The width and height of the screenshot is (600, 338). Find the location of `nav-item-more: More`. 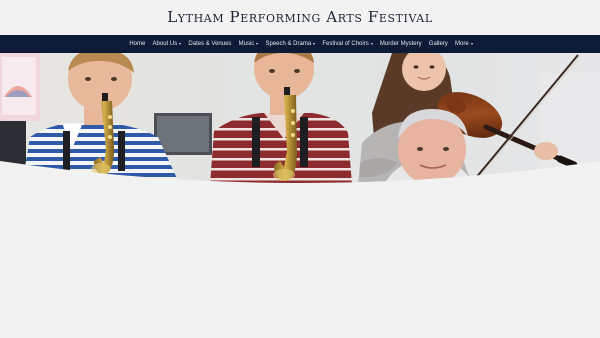

nav-item-more: More is located at coordinates (463, 44).